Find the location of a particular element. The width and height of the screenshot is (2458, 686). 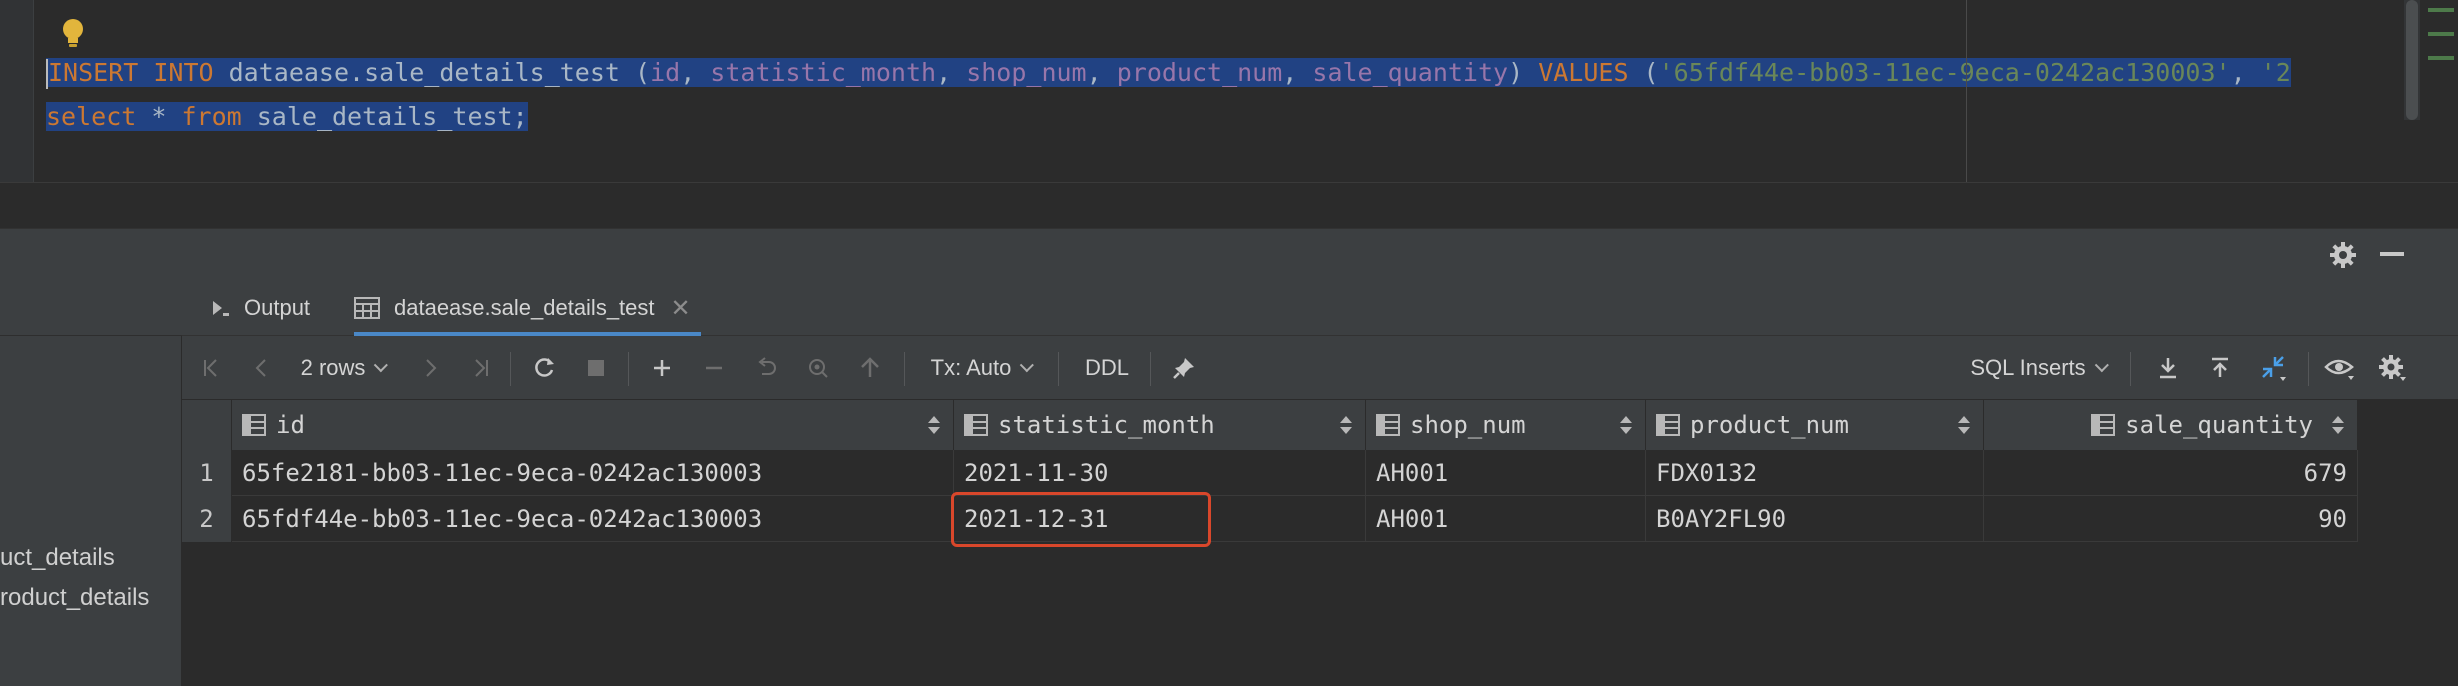

export-data-button is located at coordinates (2168, 368).